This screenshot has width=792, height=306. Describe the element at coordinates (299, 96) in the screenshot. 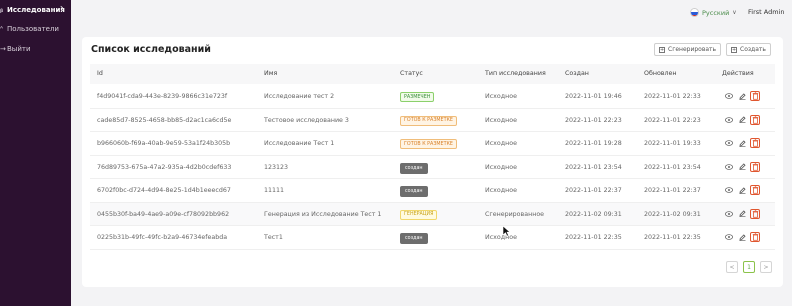

I see `cell-name: Исследование тест 2` at that location.